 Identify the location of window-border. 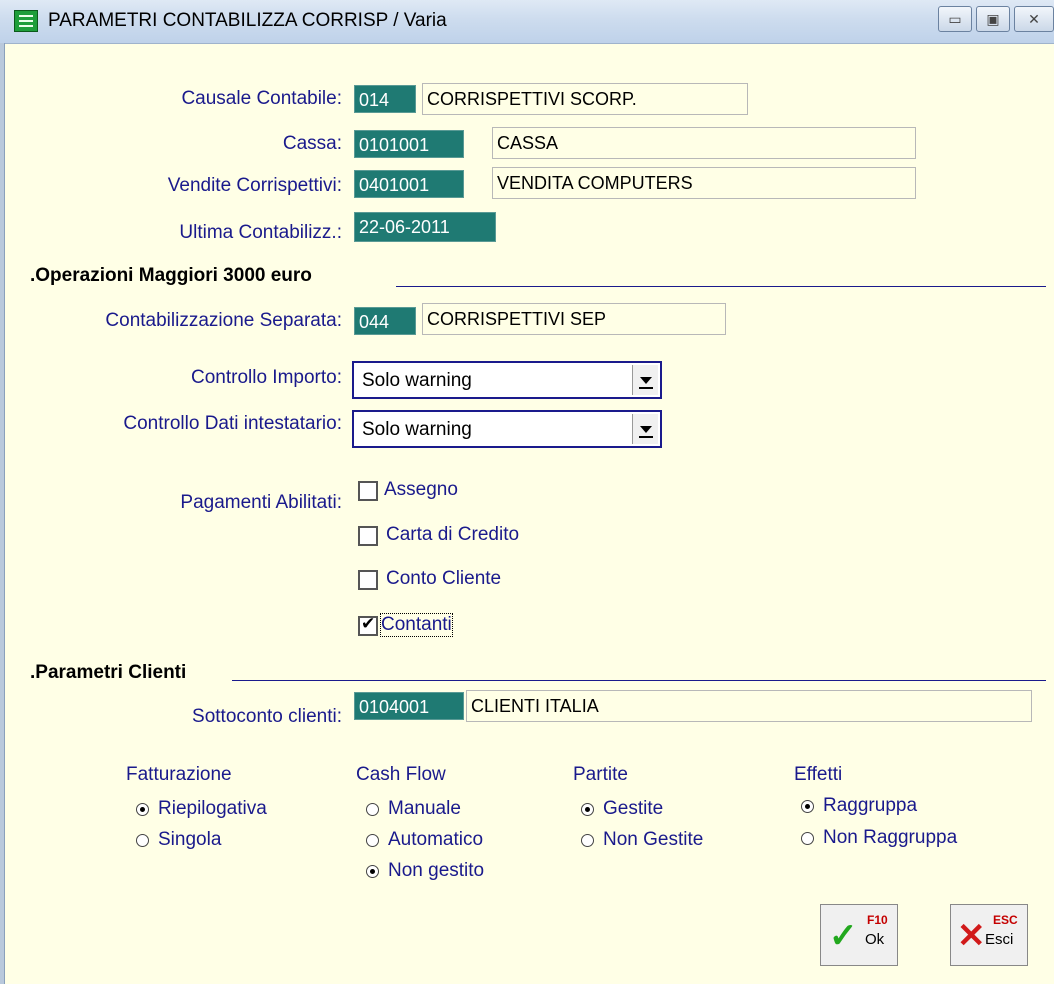
(2, 513).